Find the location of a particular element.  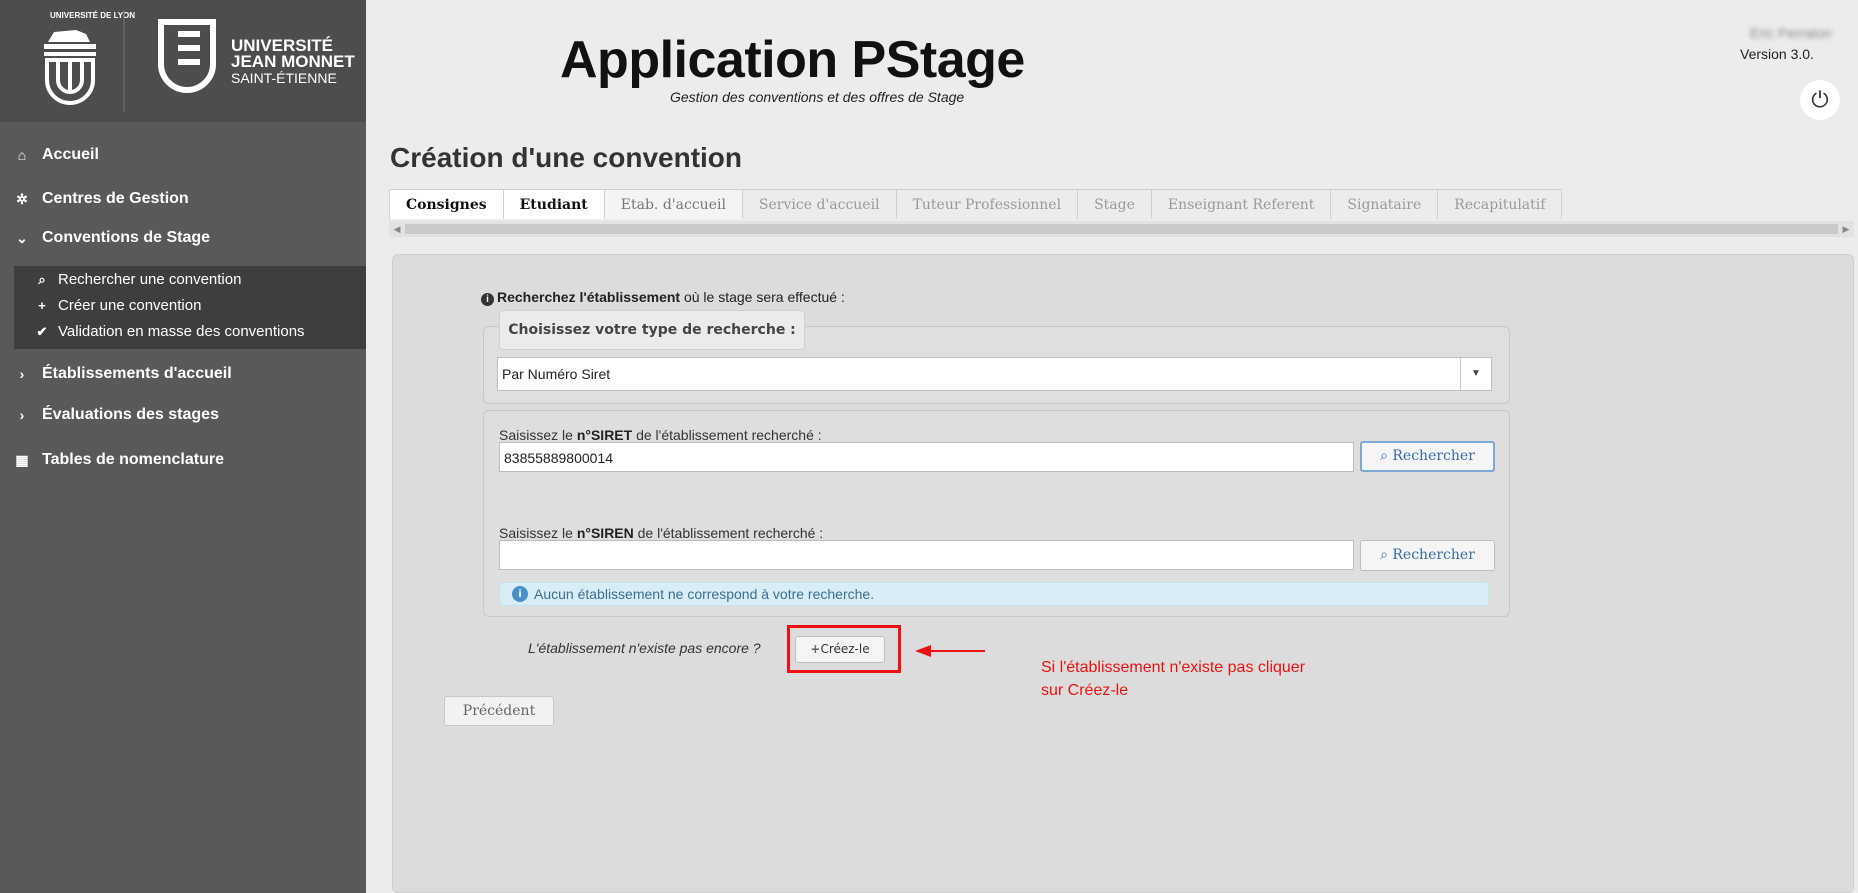

tabs-scrollbar: ◀ ▶ is located at coordinates (1121, 229).